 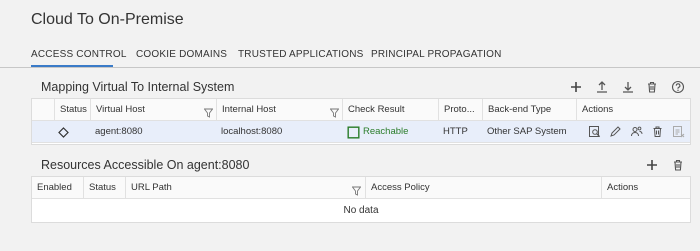 I want to click on check-result-cell: Reachable, so click(x=386, y=131).